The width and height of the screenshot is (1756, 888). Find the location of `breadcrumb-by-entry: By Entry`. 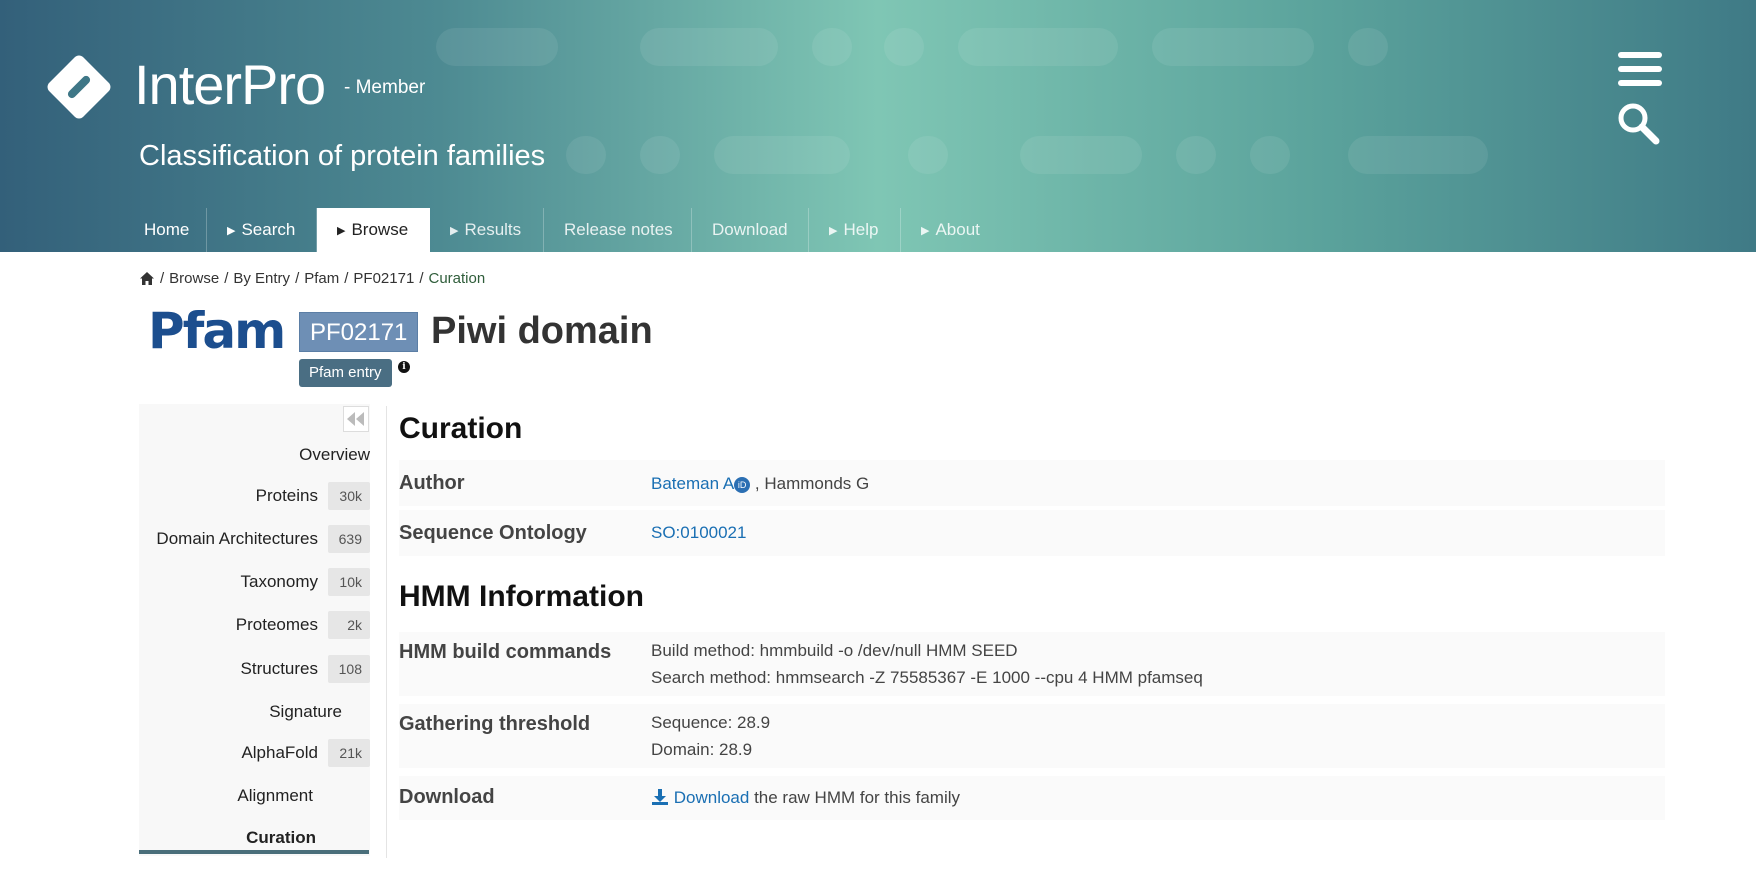

breadcrumb-by-entry: By Entry is located at coordinates (261, 278).